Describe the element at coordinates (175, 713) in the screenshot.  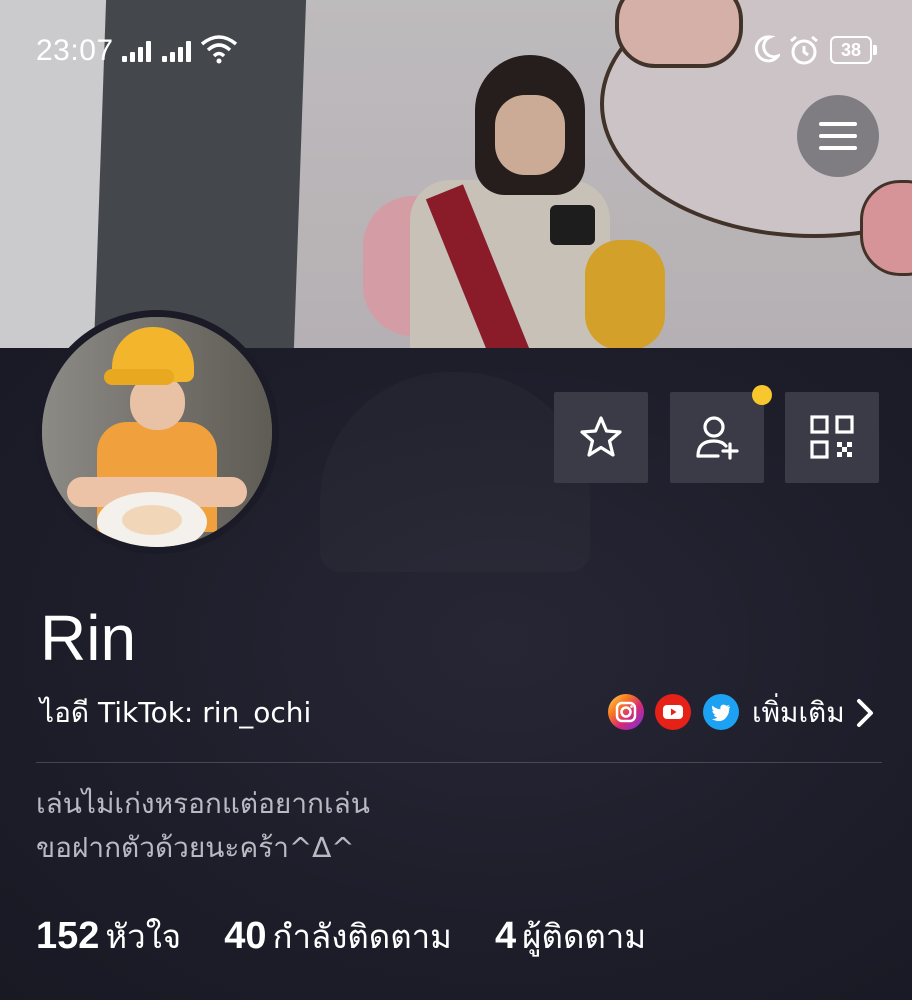
I see `tiktok-id: ไอดี TikTok: rin_ochi` at that location.